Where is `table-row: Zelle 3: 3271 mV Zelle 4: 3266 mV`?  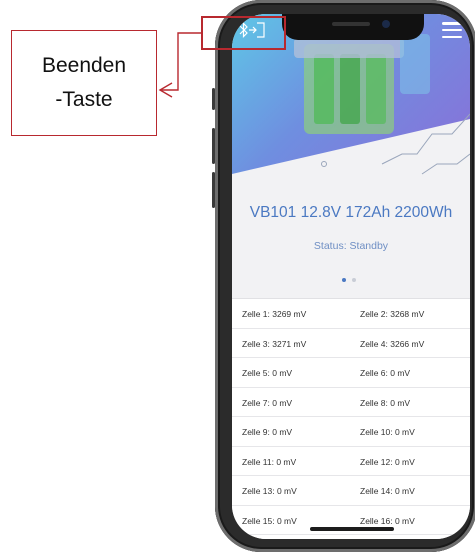 table-row: Zelle 3: 3271 mV Zelle 4: 3266 mV is located at coordinates (351, 343).